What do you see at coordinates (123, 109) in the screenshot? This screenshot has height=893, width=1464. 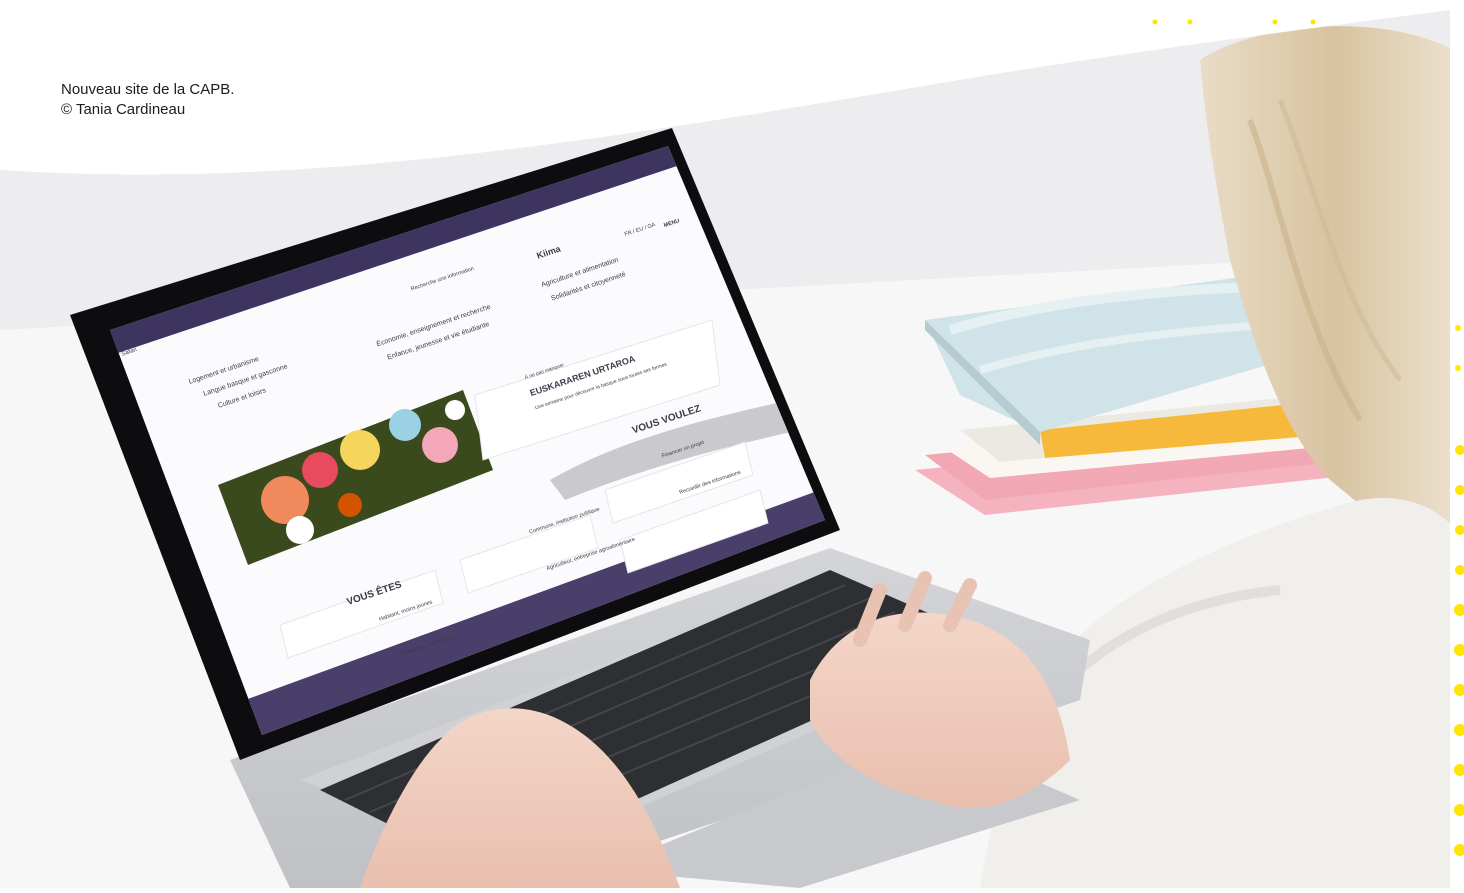 I see `caption-credit: © Tania Cardineau` at bounding box center [123, 109].